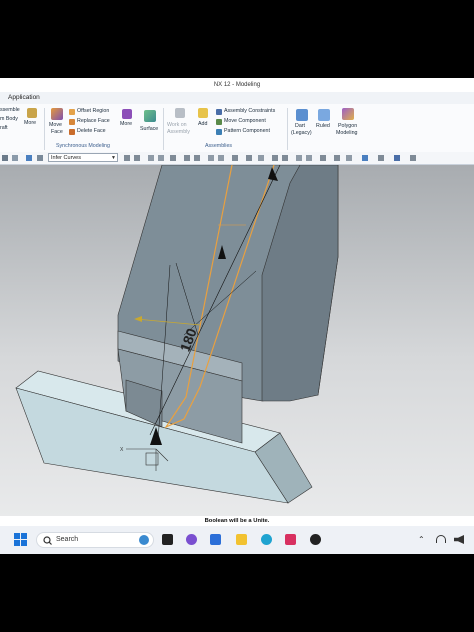 The width and height of the screenshot is (474, 632). What do you see at coordinates (191, 539) in the screenshot?
I see `chat-icon` at bounding box center [191, 539].